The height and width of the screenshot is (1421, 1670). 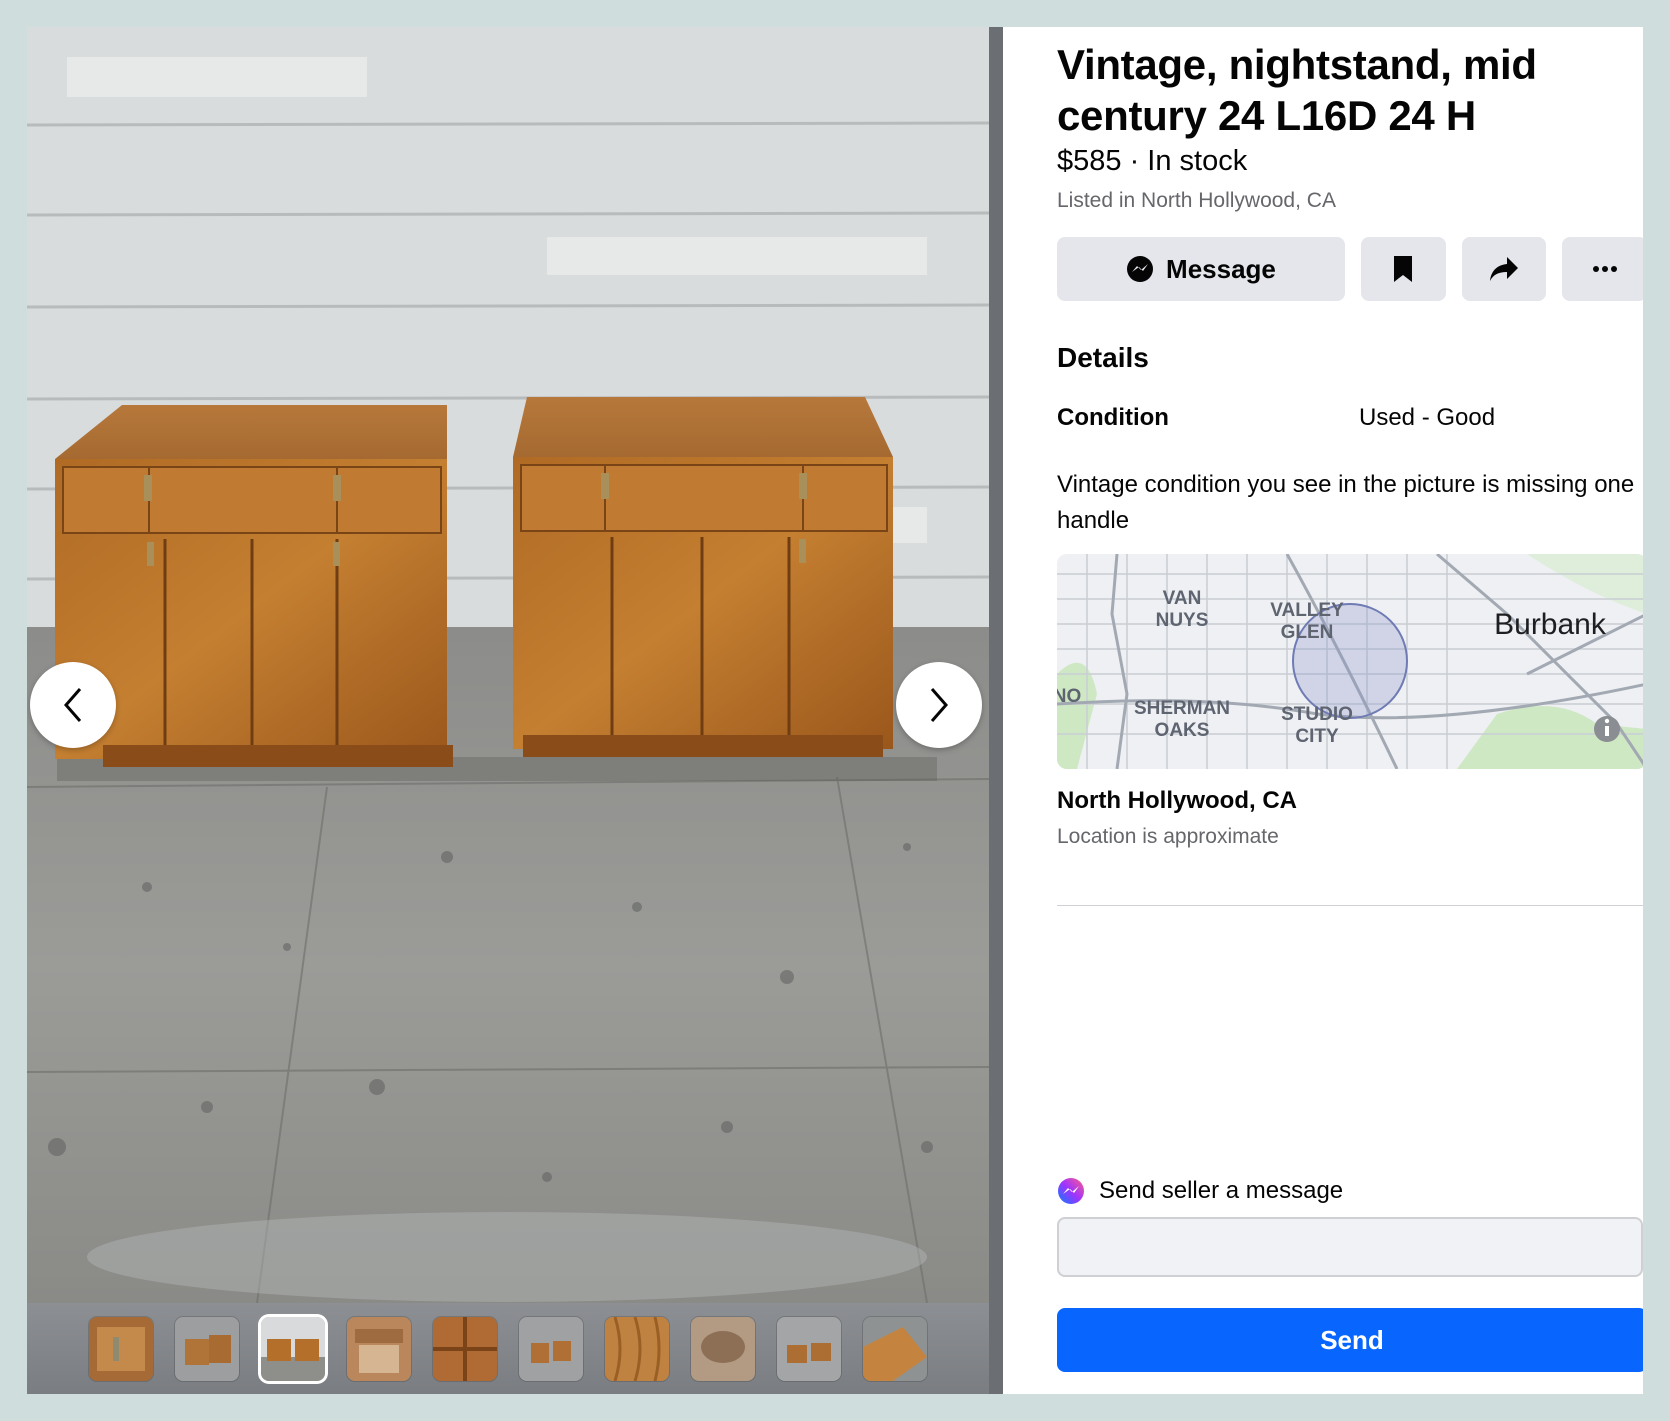 What do you see at coordinates (1317, 736) in the screenshot?
I see `map-label: CITY` at bounding box center [1317, 736].